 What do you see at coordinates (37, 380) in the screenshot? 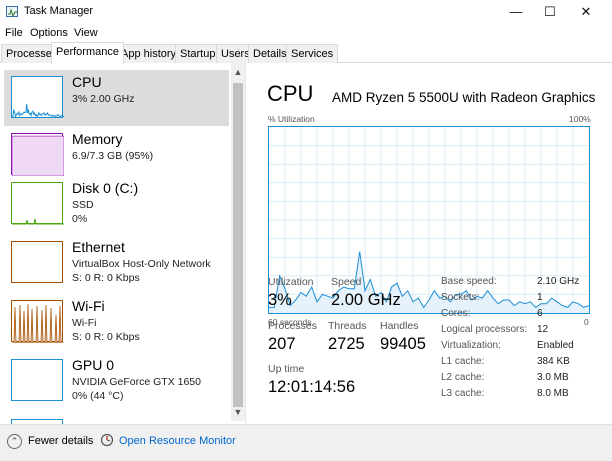
I see `gpu-thumbnail-graph` at bounding box center [37, 380].